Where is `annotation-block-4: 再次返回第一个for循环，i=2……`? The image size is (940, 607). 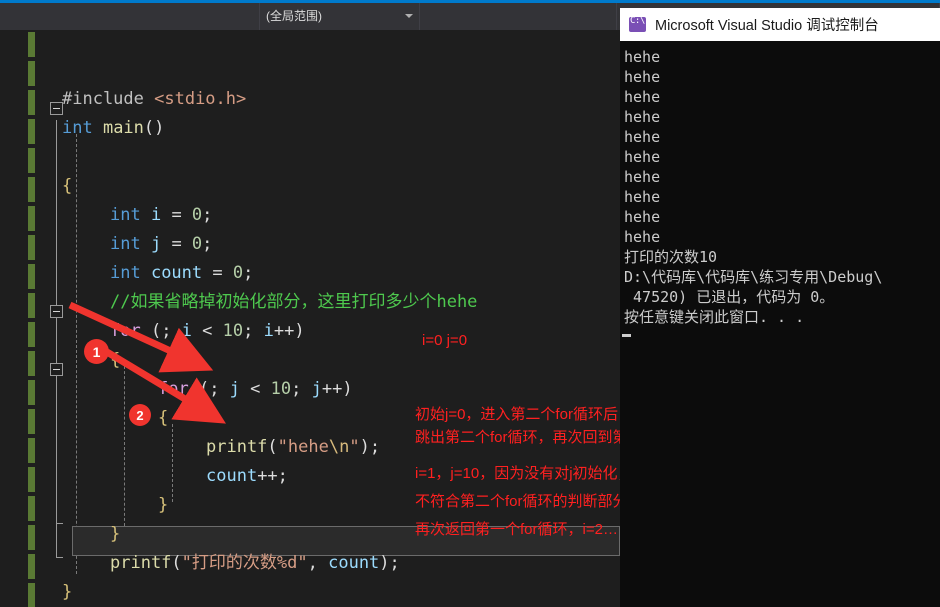 annotation-block-4: 再次返回第一个for循环，i=2…… is located at coordinates (524, 529).